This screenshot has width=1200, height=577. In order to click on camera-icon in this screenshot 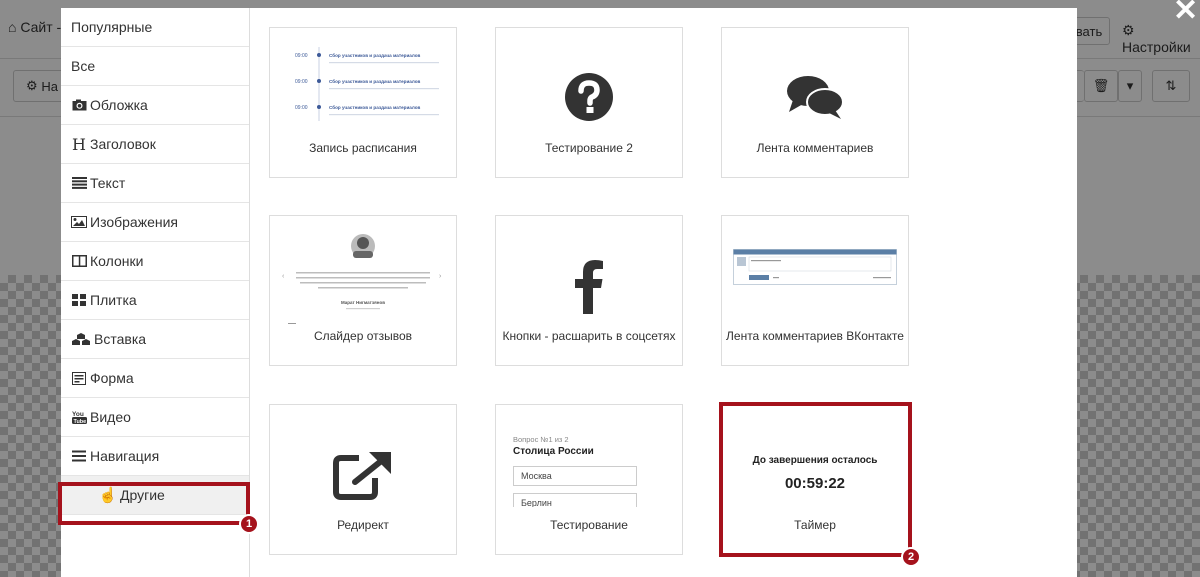, I will do `click(79, 105)`.